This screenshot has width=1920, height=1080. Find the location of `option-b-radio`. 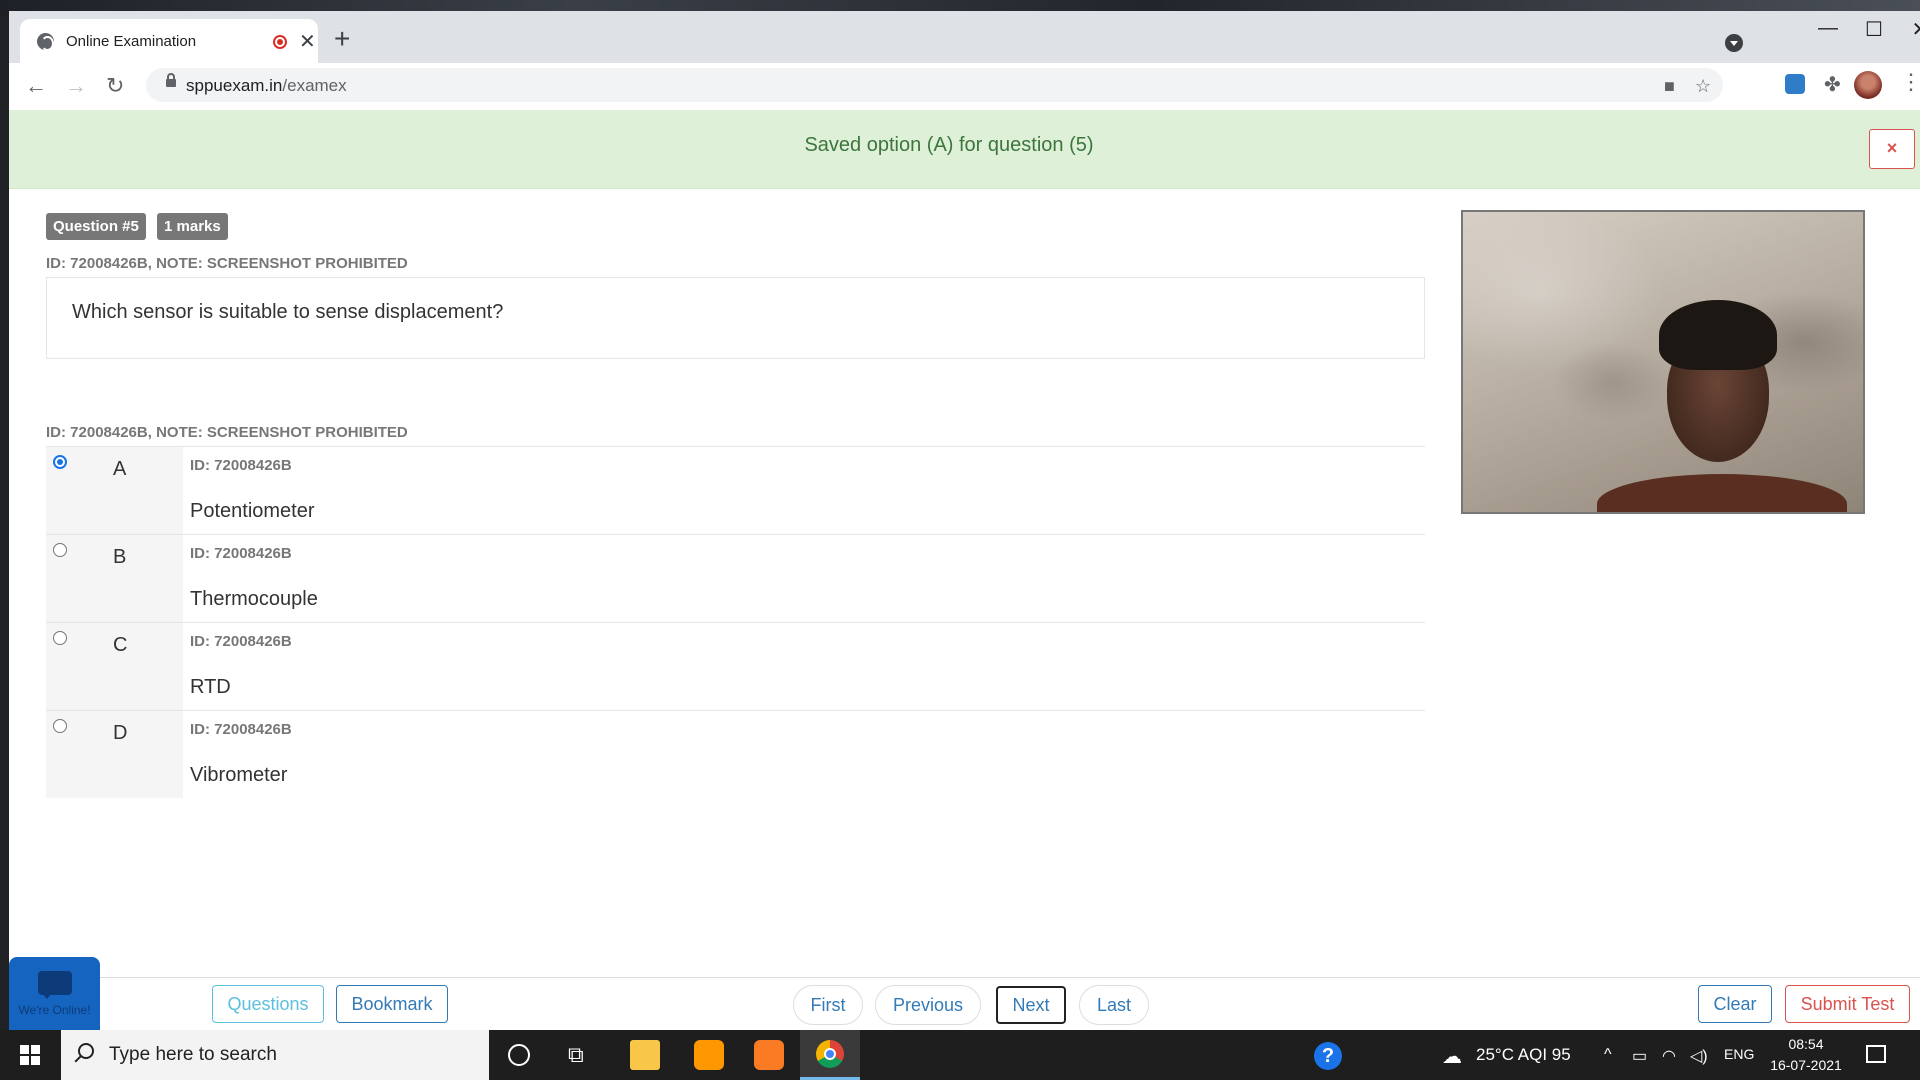

option-b-radio is located at coordinates (60, 550).